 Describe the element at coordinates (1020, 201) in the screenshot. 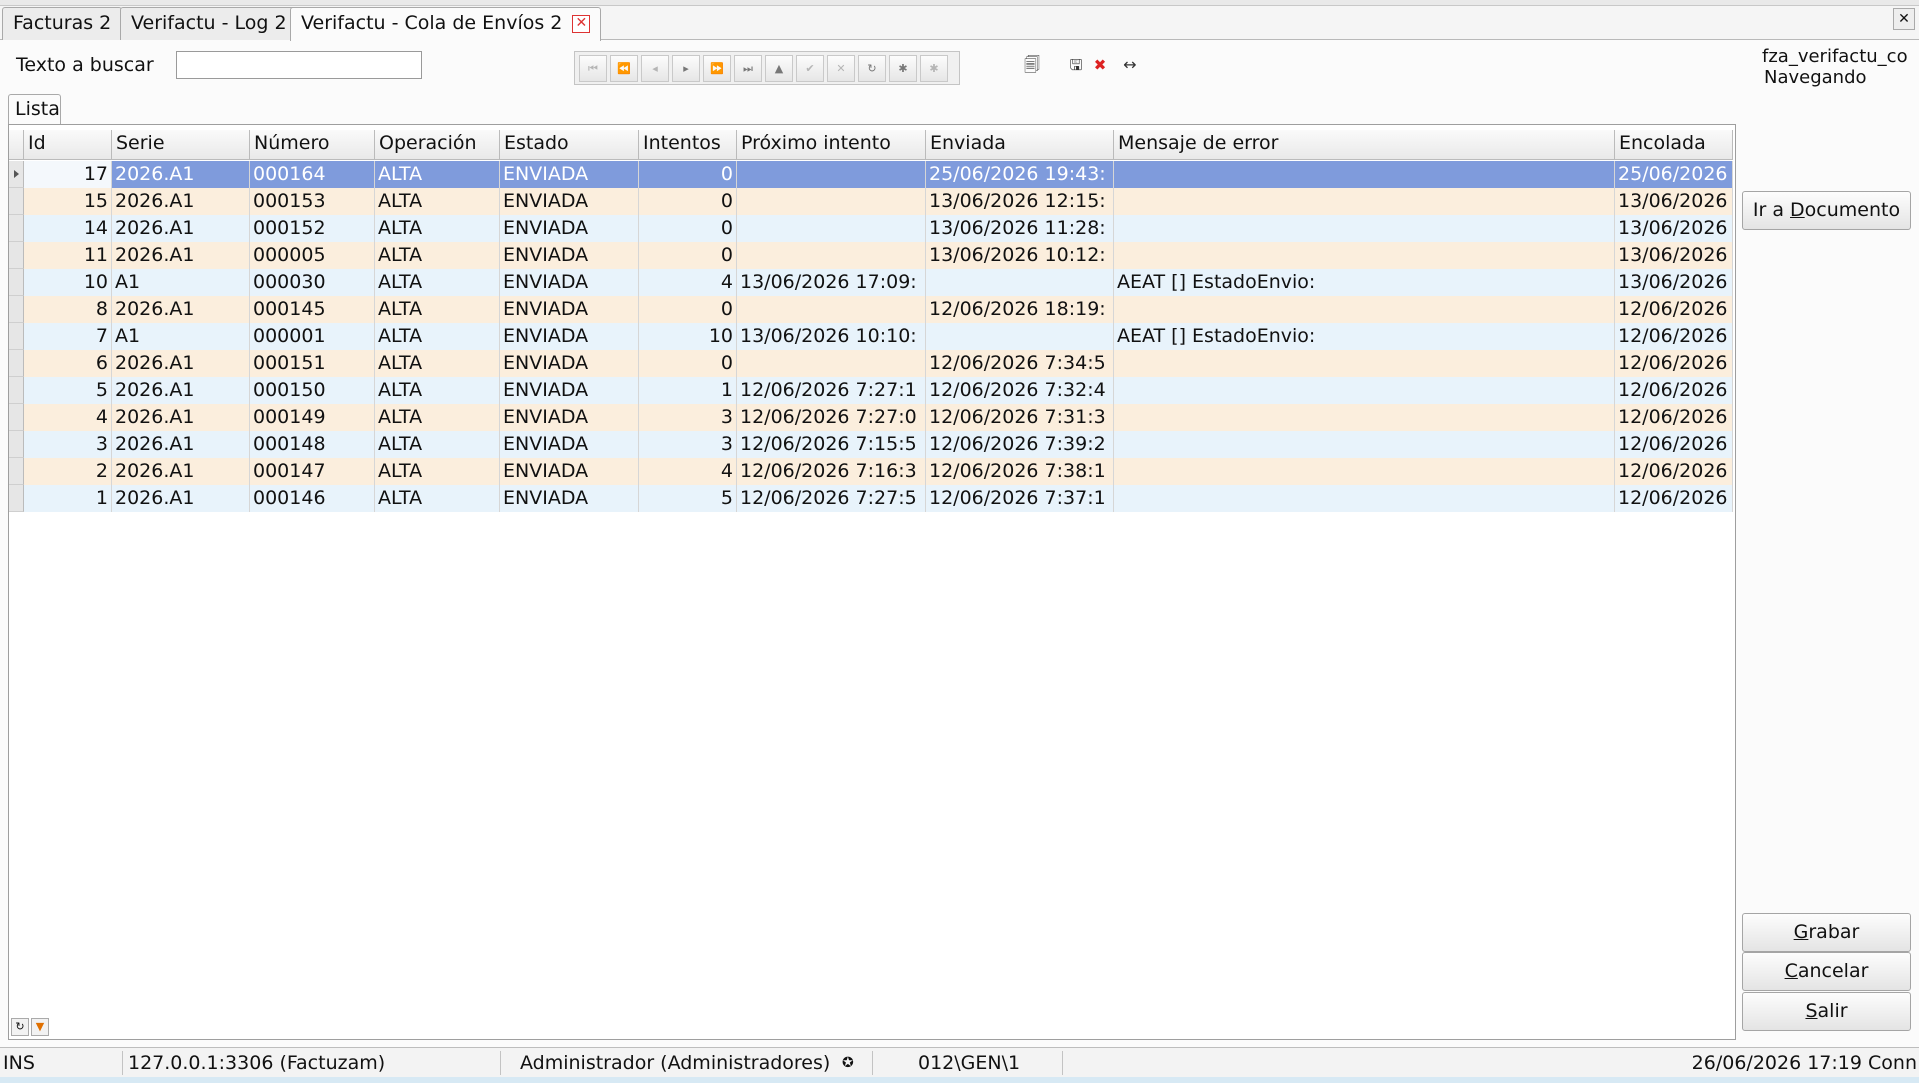

I see `cell-enviada: 13/06/2026 12:15:` at that location.